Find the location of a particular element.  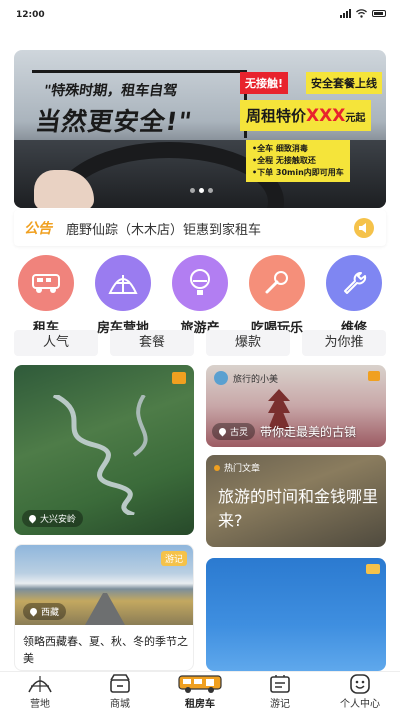

location-tag: 古灵 is located at coordinates (234, 431).